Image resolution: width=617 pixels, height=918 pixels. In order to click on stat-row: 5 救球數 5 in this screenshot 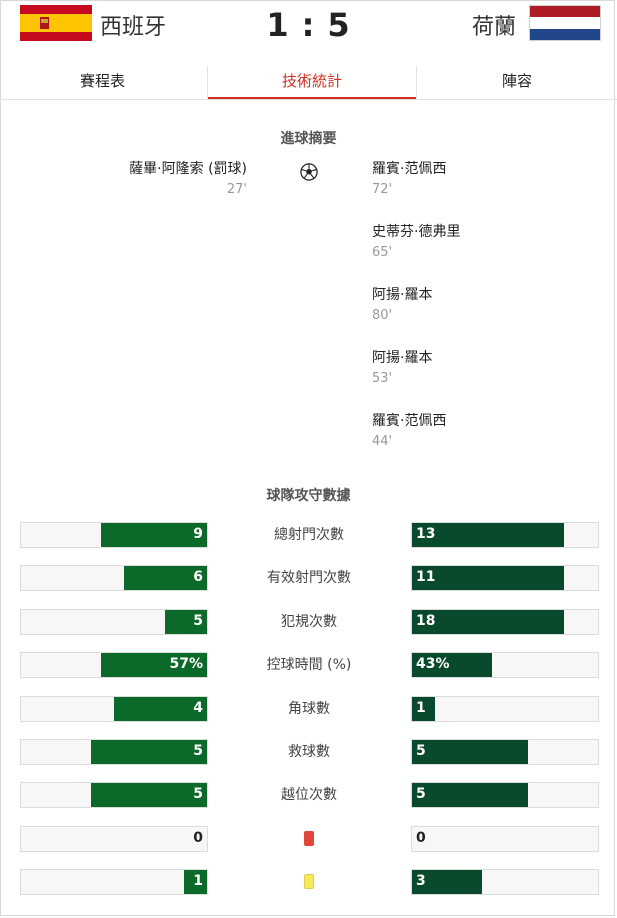, I will do `click(308, 752)`.